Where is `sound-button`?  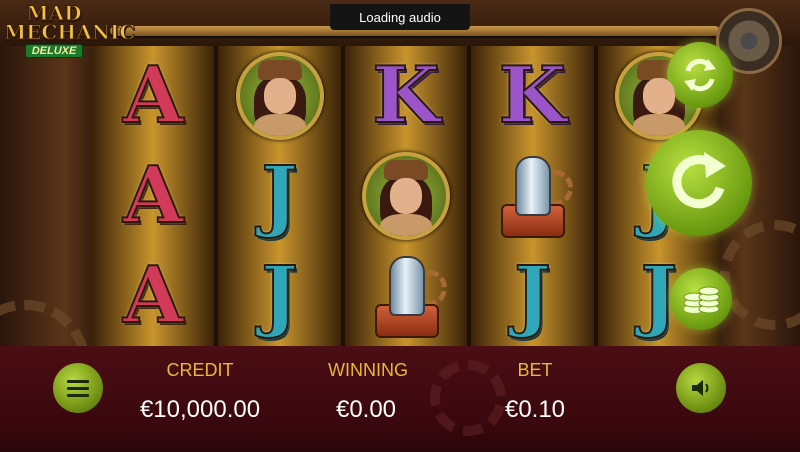 sound-button is located at coordinates (701, 388).